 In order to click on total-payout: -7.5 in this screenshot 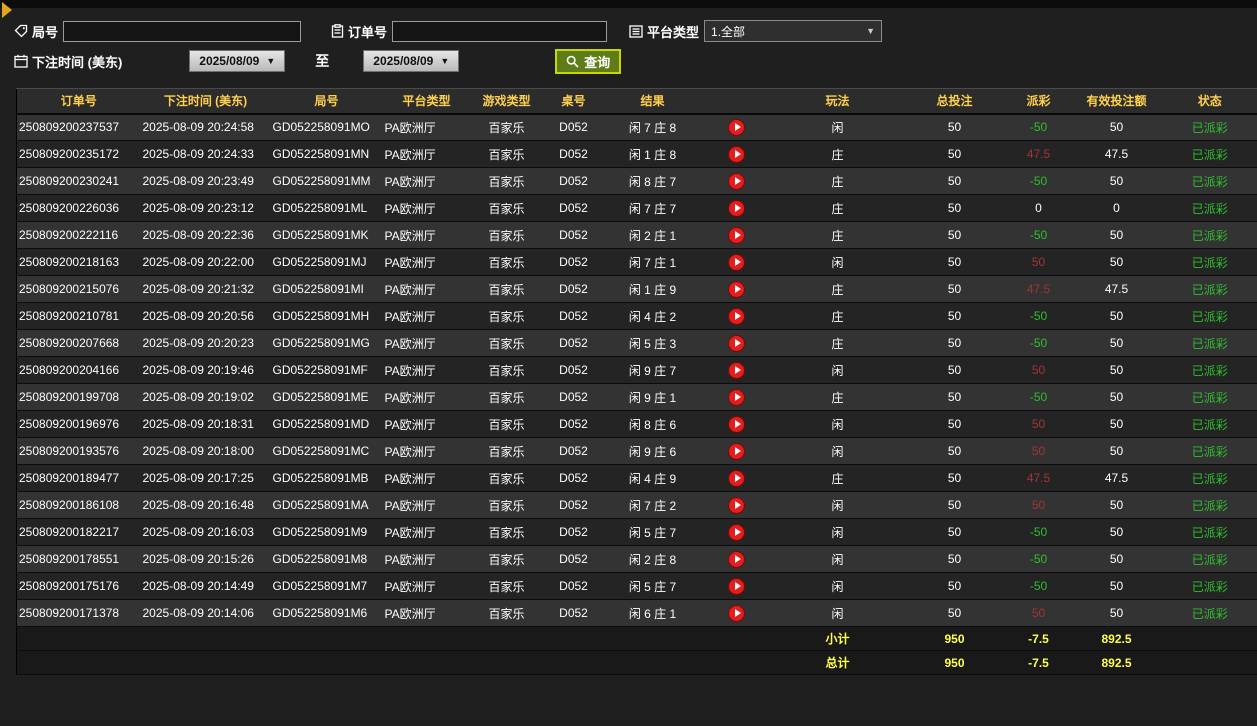, I will do `click(1038, 662)`.